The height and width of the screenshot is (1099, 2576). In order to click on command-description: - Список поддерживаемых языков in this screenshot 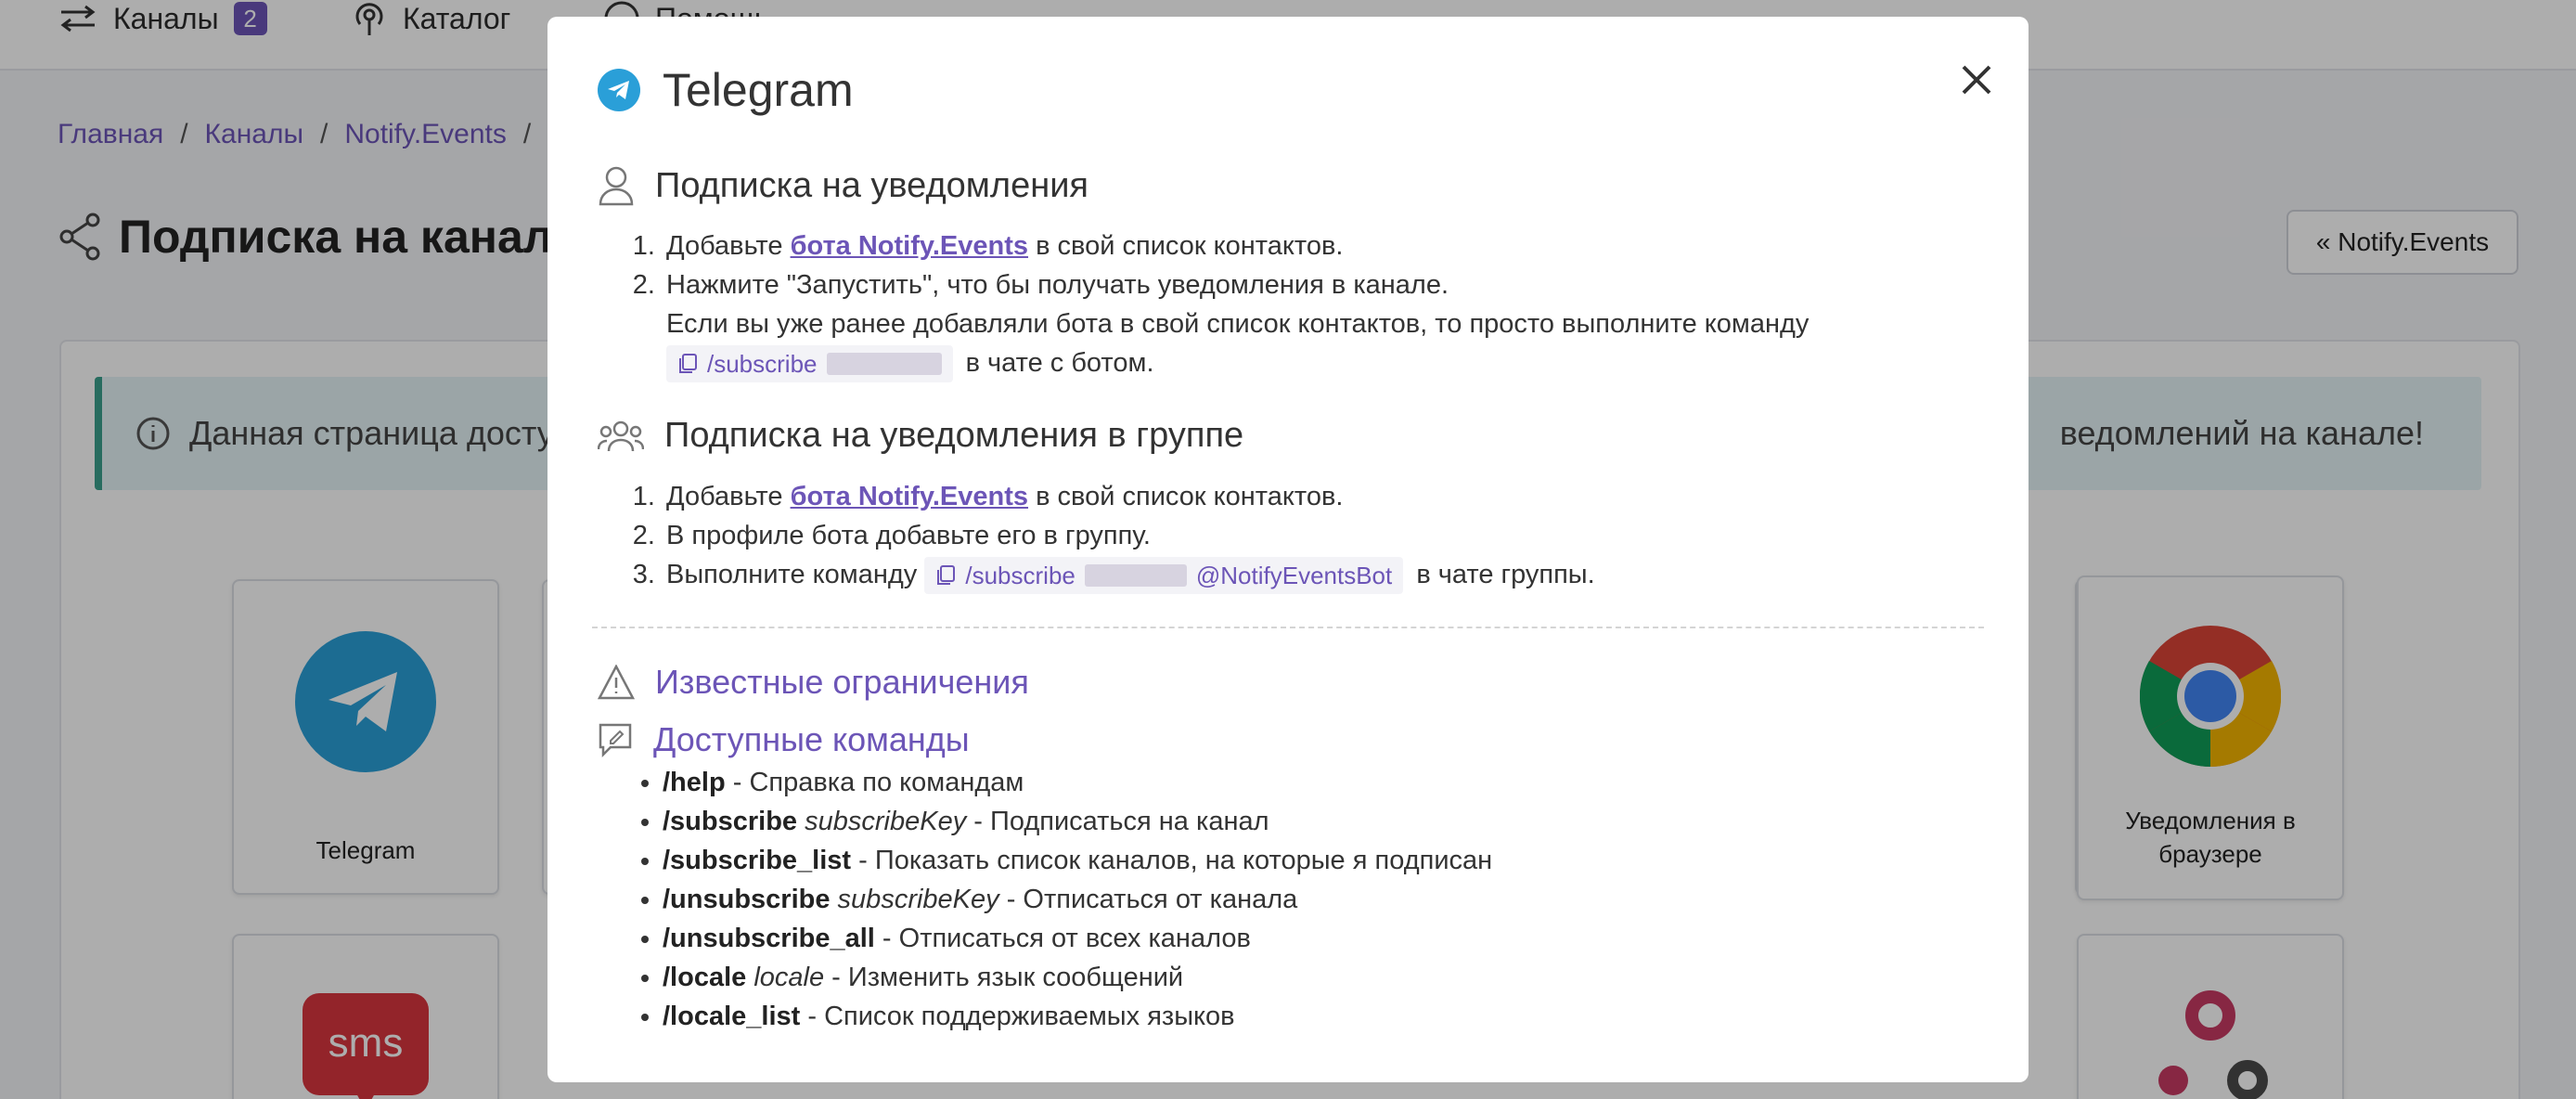, I will do `click(1018, 1016)`.